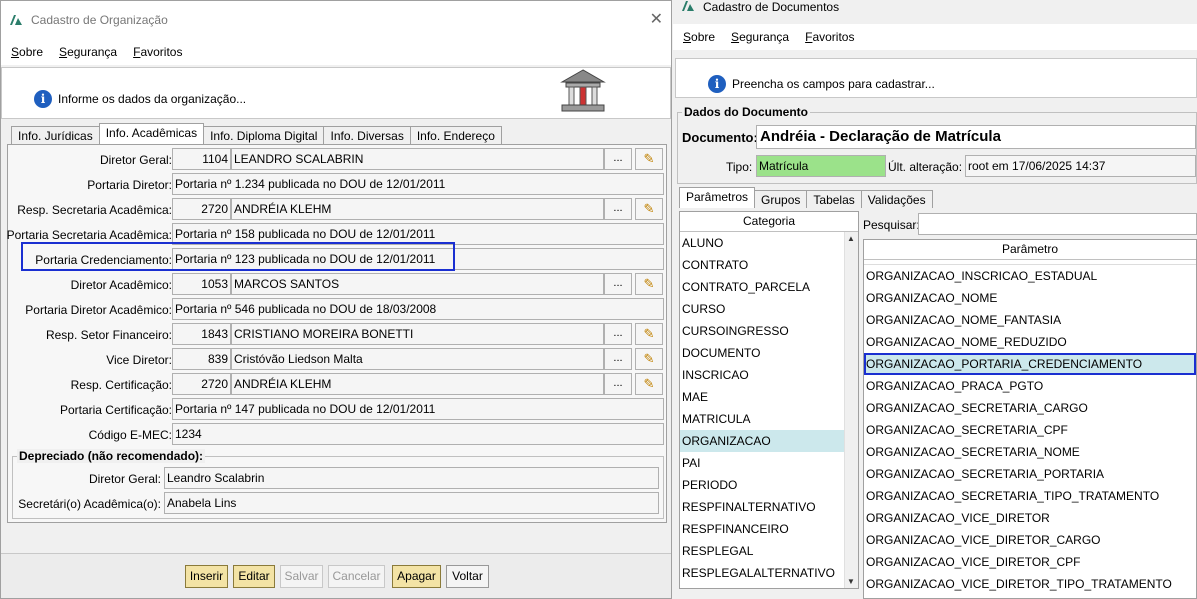 Image resolution: width=1197 pixels, height=599 pixels. Describe the element at coordinates (769, 463) in the screenshot. I see `categoria-item: PAI` at that location.